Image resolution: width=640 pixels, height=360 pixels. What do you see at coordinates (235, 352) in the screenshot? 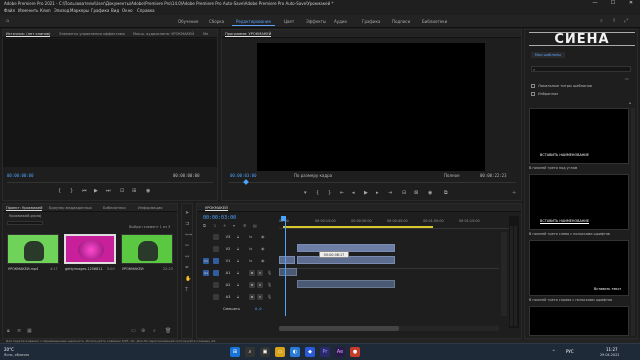
I see `start-icon: ⊞` at bounding box center [235, 352].